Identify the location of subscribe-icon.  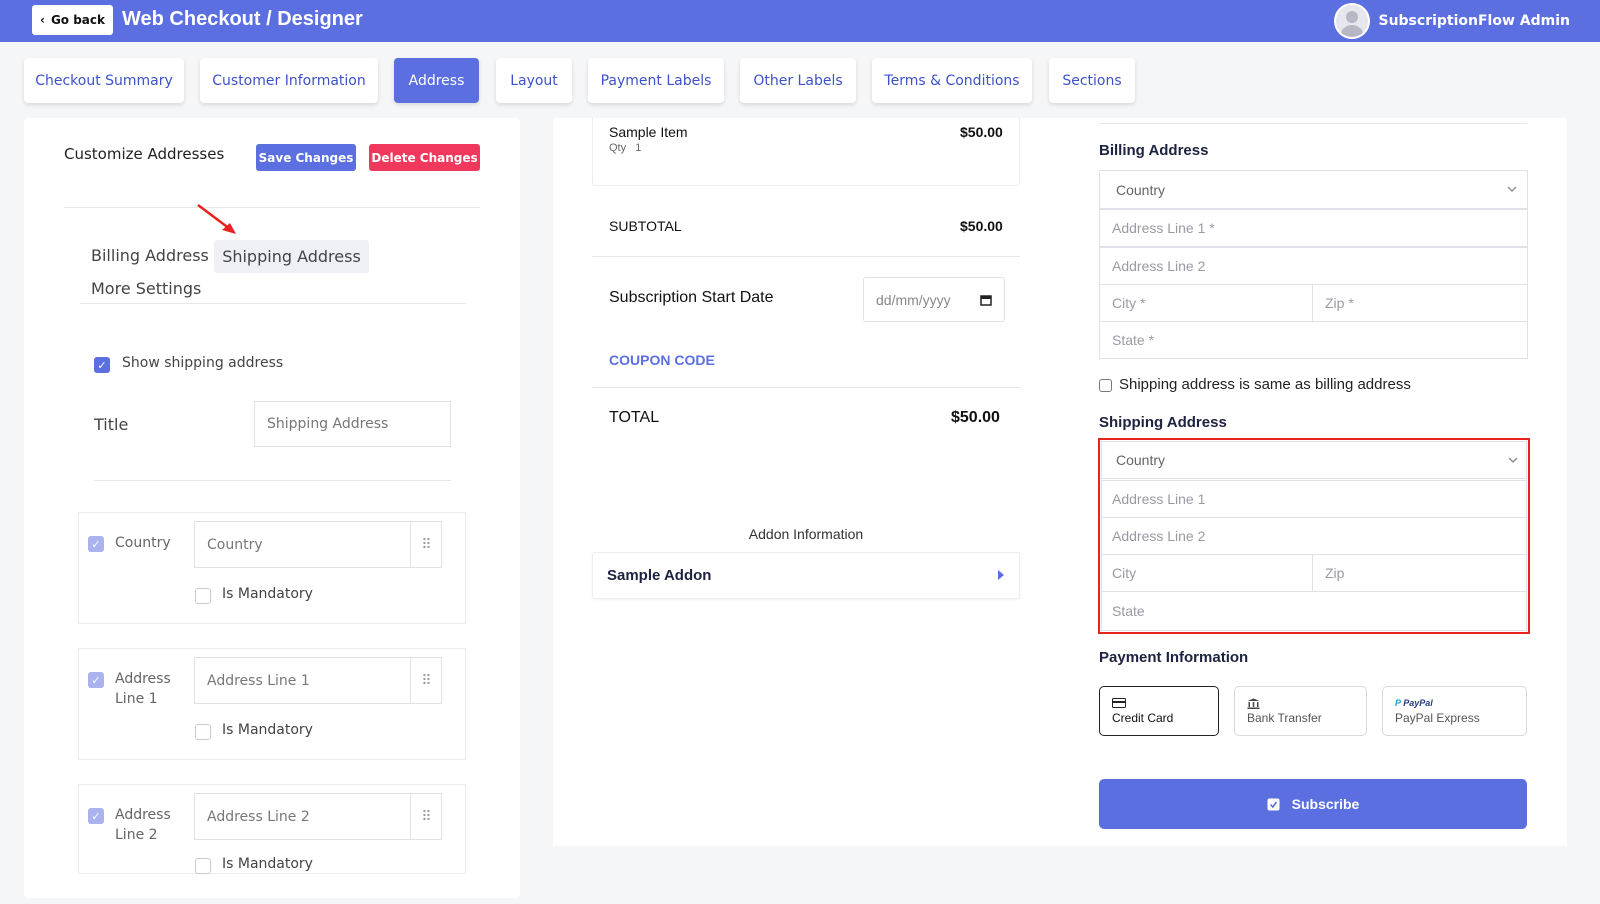
(1273, 804).